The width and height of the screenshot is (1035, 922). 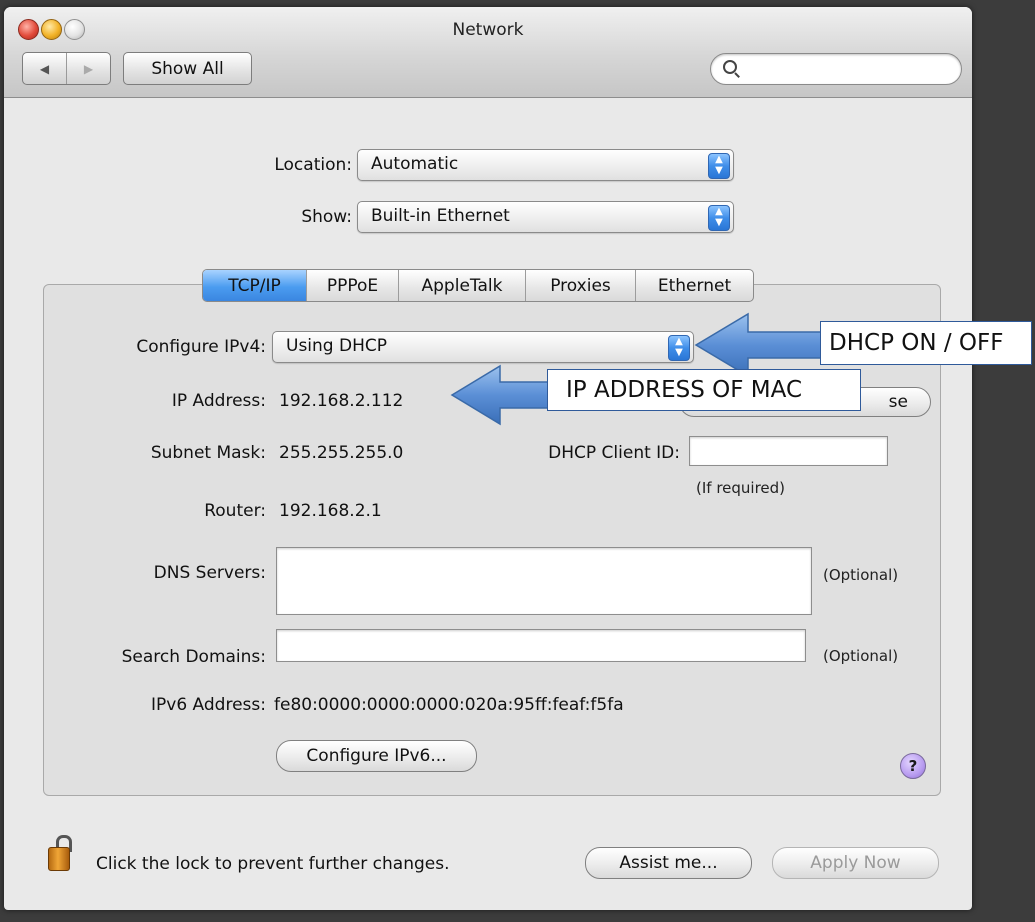 I want to click on tab-tcpip: TCP/IP, so click(x=255, y=285).